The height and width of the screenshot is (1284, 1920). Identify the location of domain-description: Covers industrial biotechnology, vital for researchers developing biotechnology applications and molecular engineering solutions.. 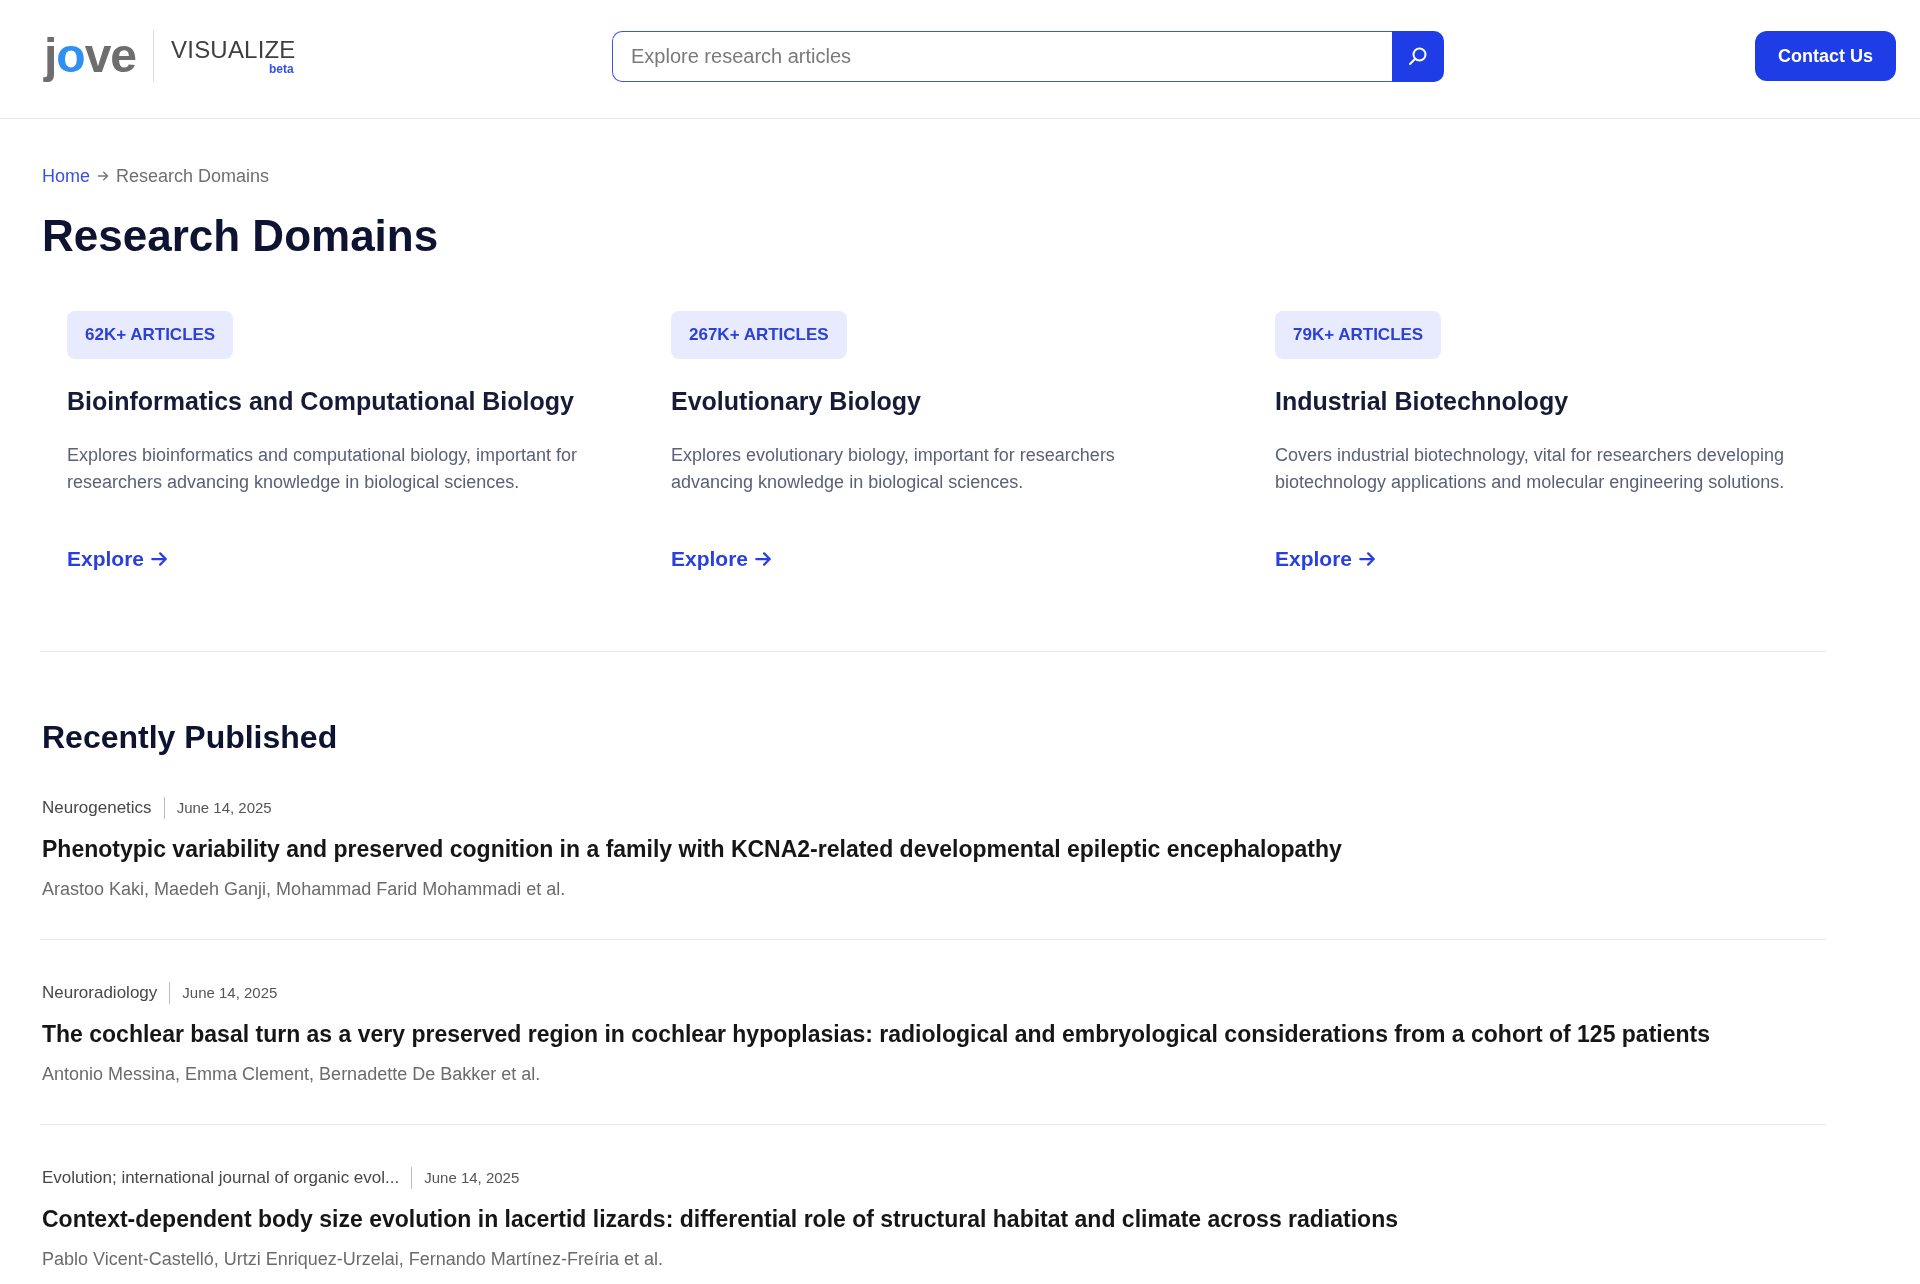
(1530, 469).